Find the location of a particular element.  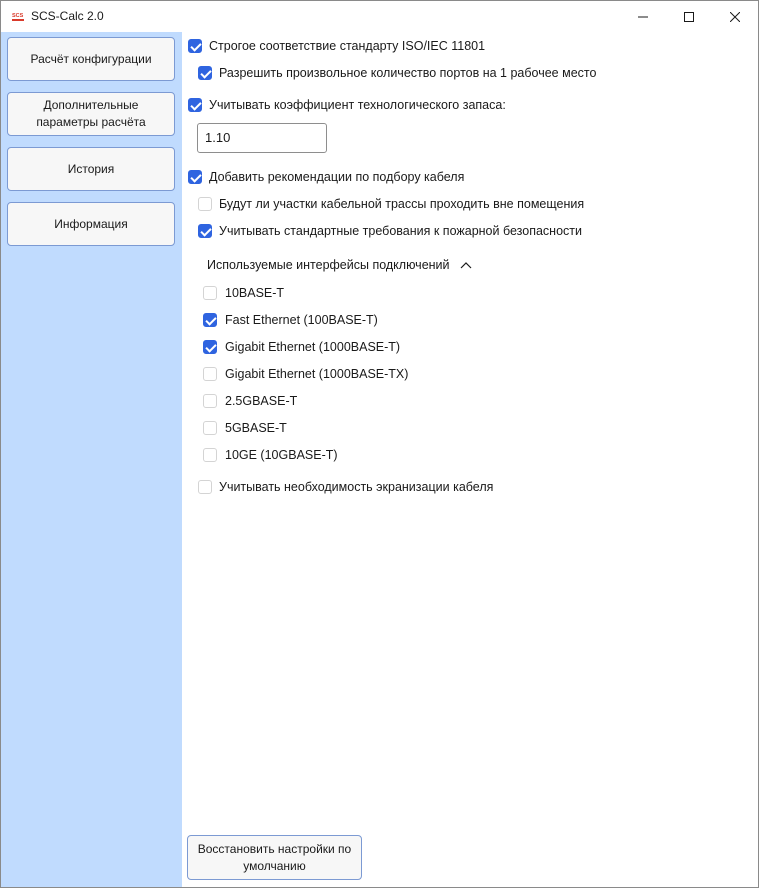

chevron-up-icon is located at coordinates (465, 265).